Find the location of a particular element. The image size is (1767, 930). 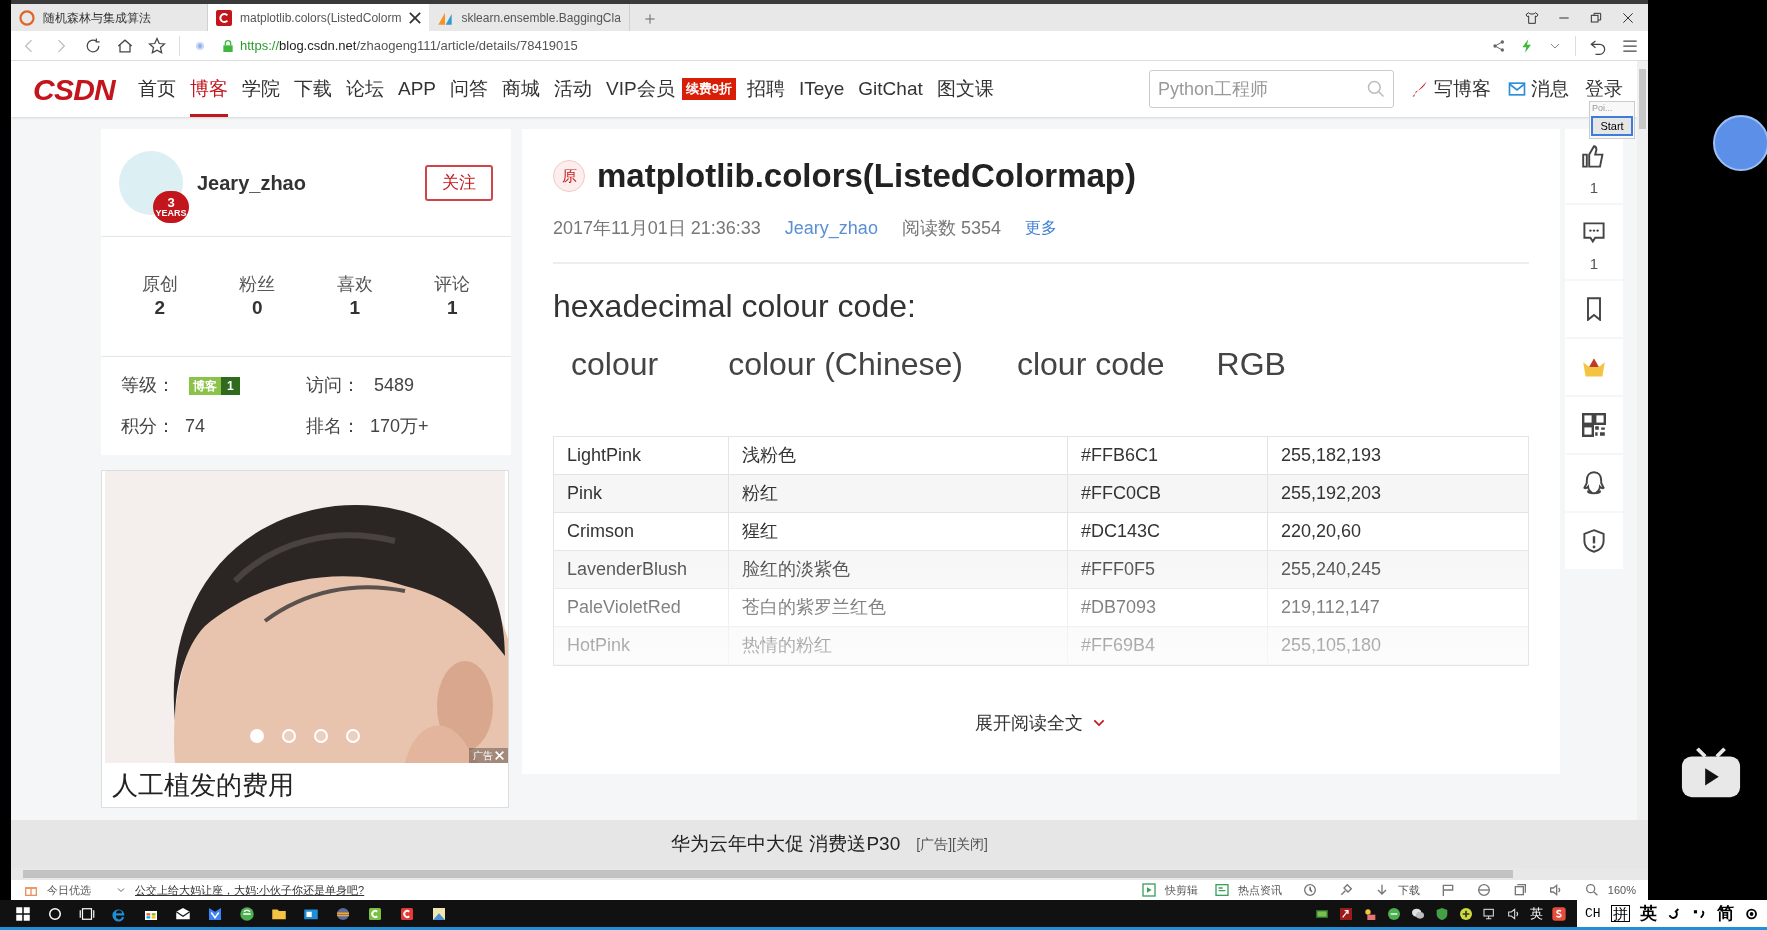

expand-link: 展开阅读全文 is located at coordinates (1041, 723).